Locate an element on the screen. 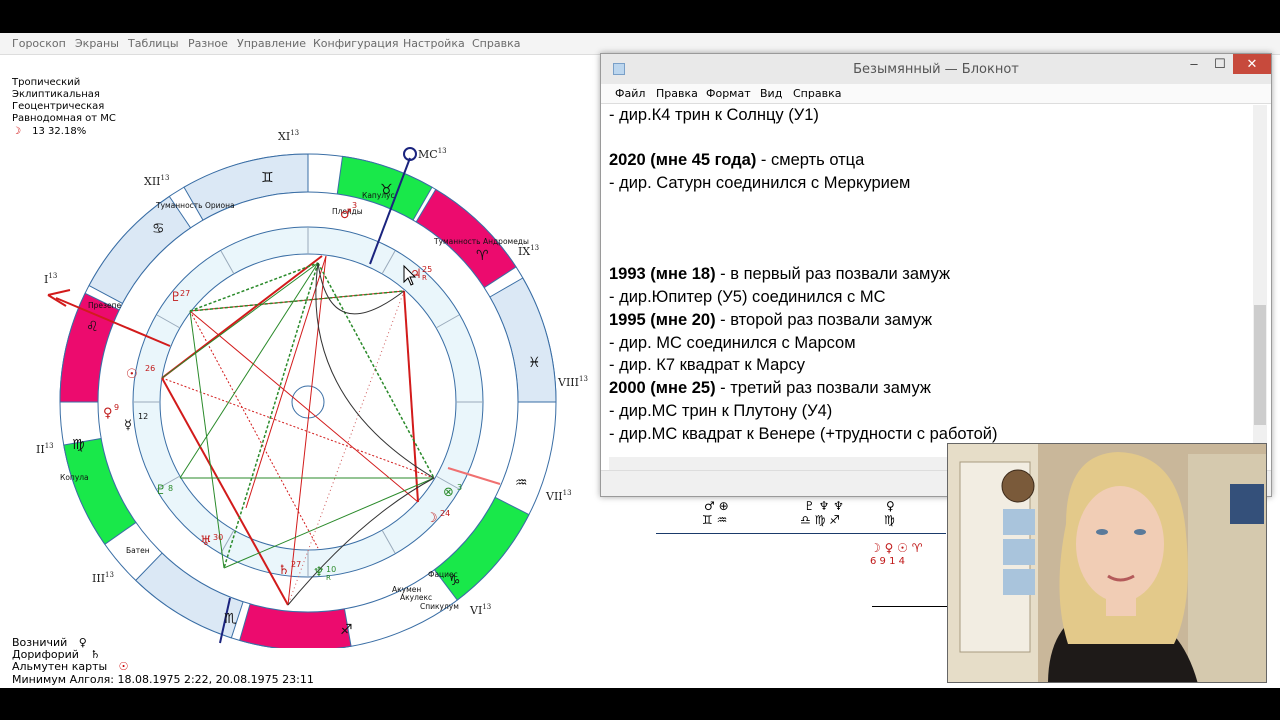  menu-control: Управление is located at coordinates (271, 43).